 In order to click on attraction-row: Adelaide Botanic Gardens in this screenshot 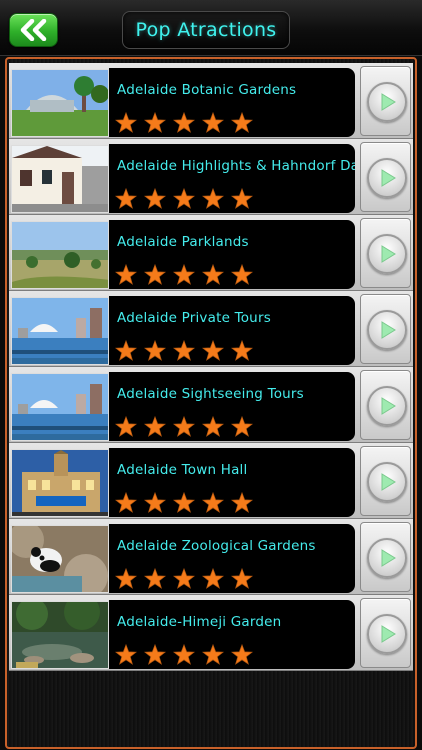, I will do `click(211, 101)`.